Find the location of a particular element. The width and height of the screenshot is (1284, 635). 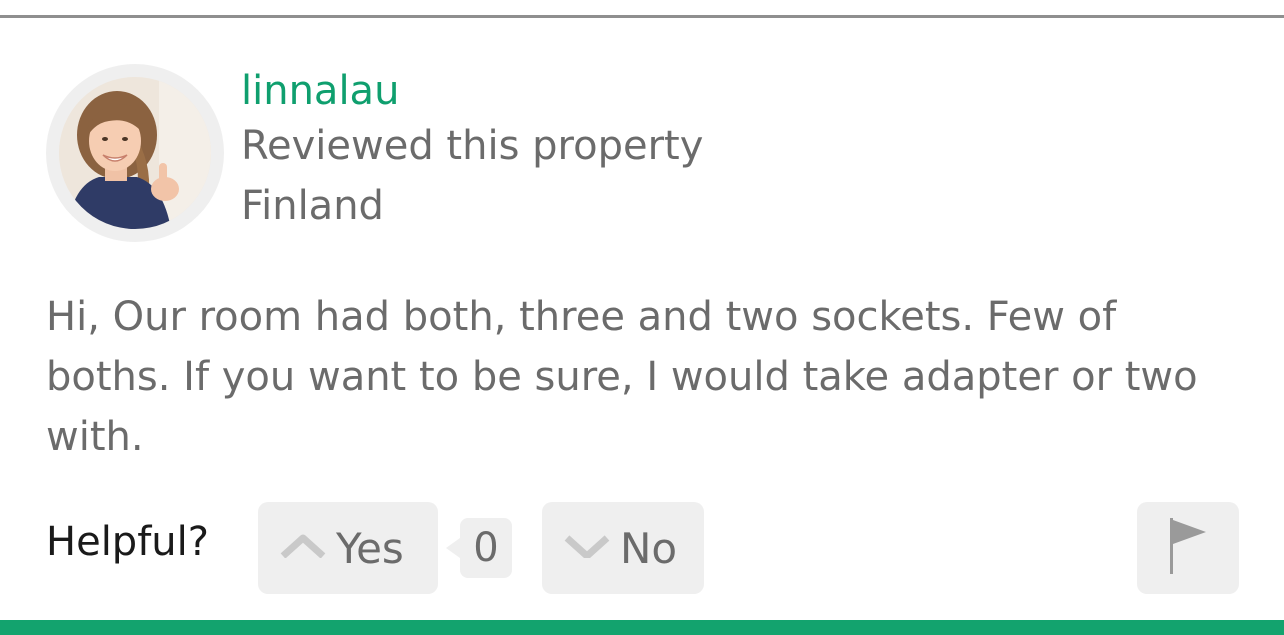

helpful-label: Helpful? is located at coordinates (127, 542).